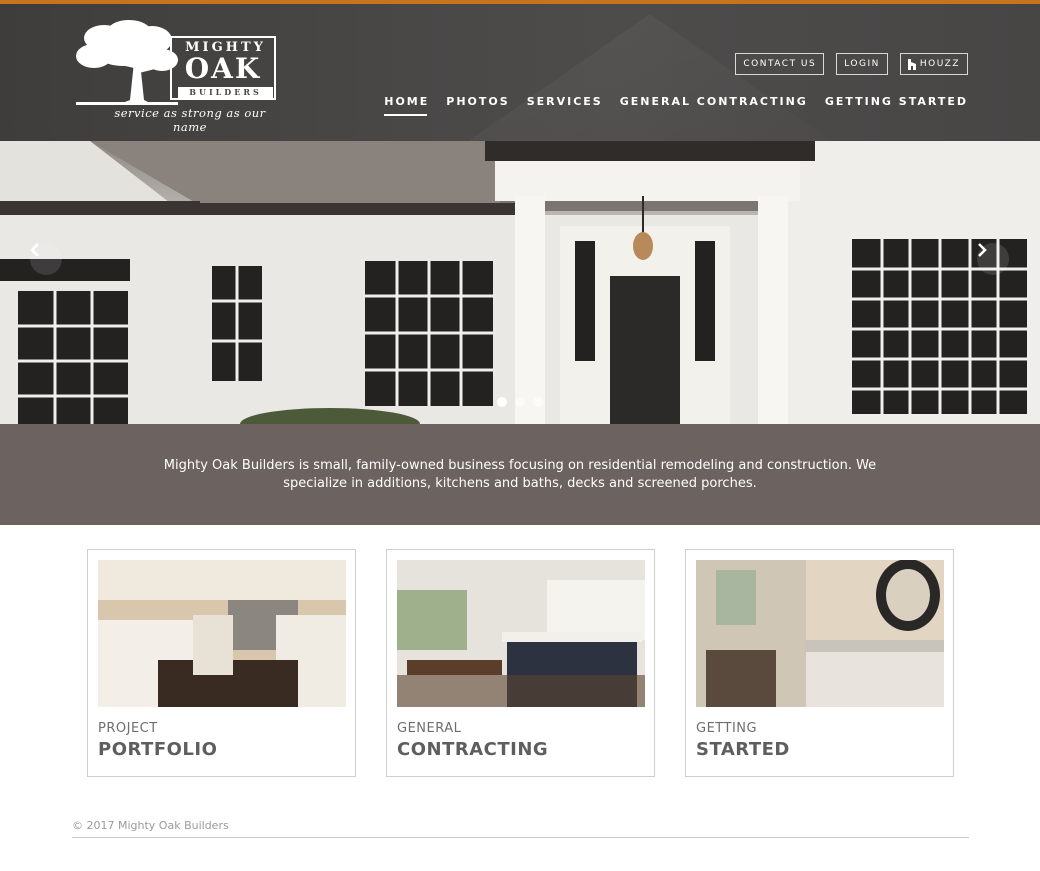  Describe the element at coordinates (982, 250) in the screenshot. I see `chevron-right-icon` at that location.